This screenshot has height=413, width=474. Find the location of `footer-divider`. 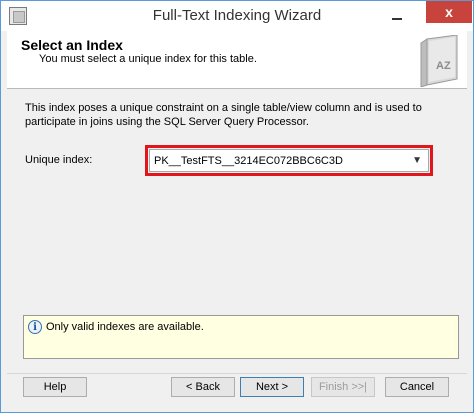

footer-divider is located at coordinates (237, 373).